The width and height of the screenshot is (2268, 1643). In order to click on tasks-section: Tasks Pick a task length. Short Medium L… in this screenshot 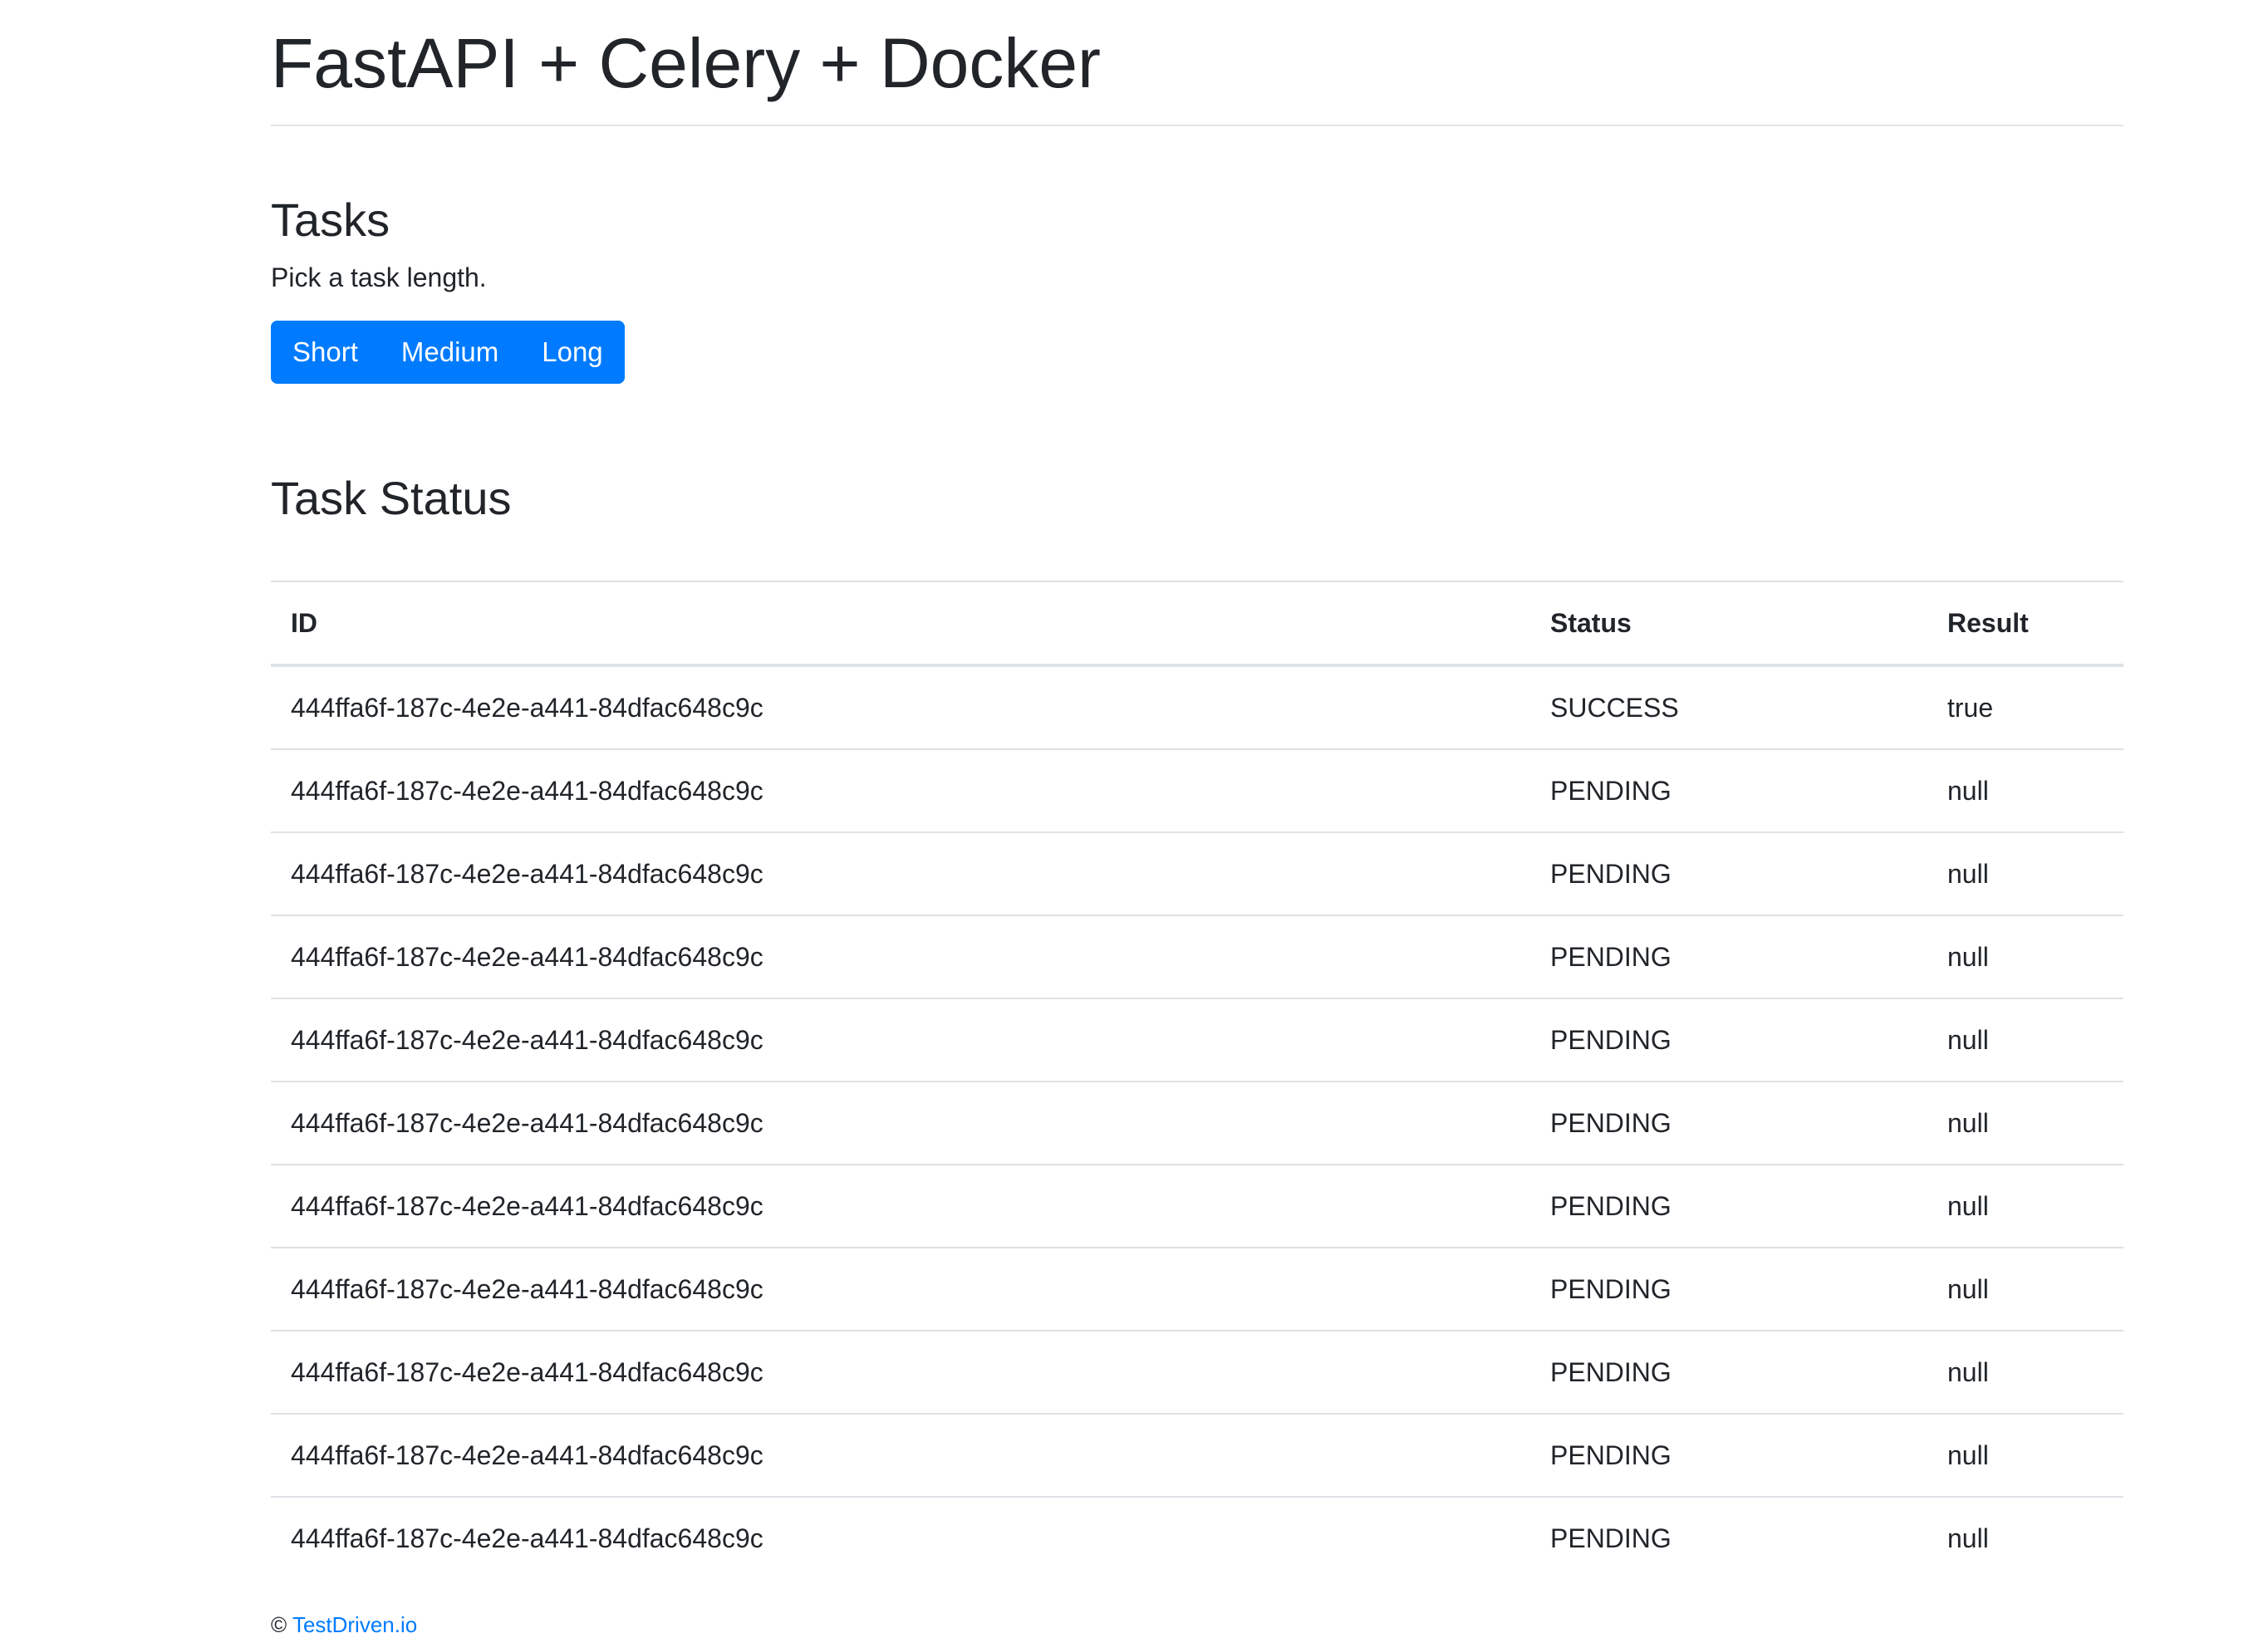, I will do `click(1197, 287)`.